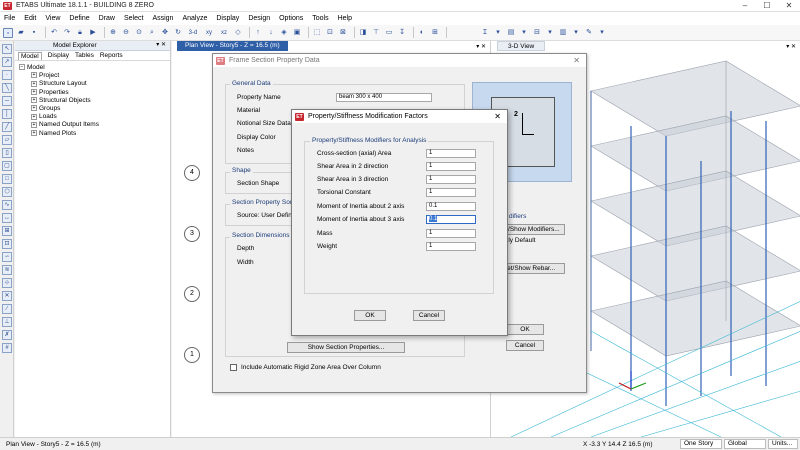 The image size is (800, 450). What do you see at coordinates (389, 33) in the screenshot?
I see `section-icon: ▭` at bounding box center [389, 33].